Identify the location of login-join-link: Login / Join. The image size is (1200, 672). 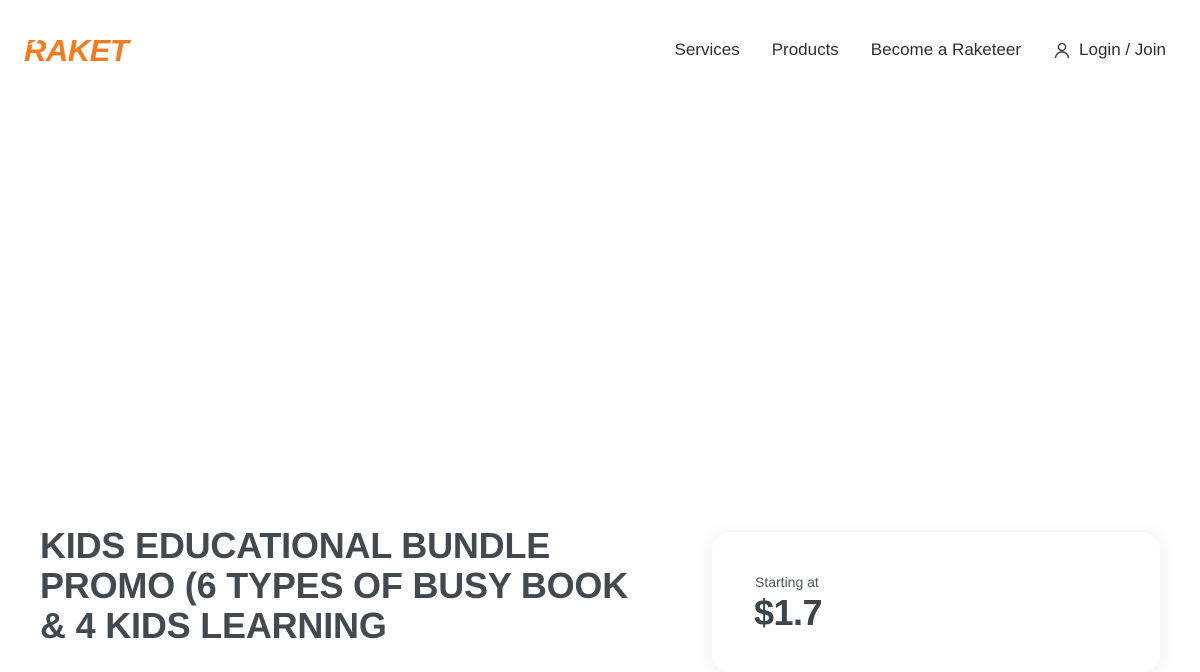
(1109, 50).